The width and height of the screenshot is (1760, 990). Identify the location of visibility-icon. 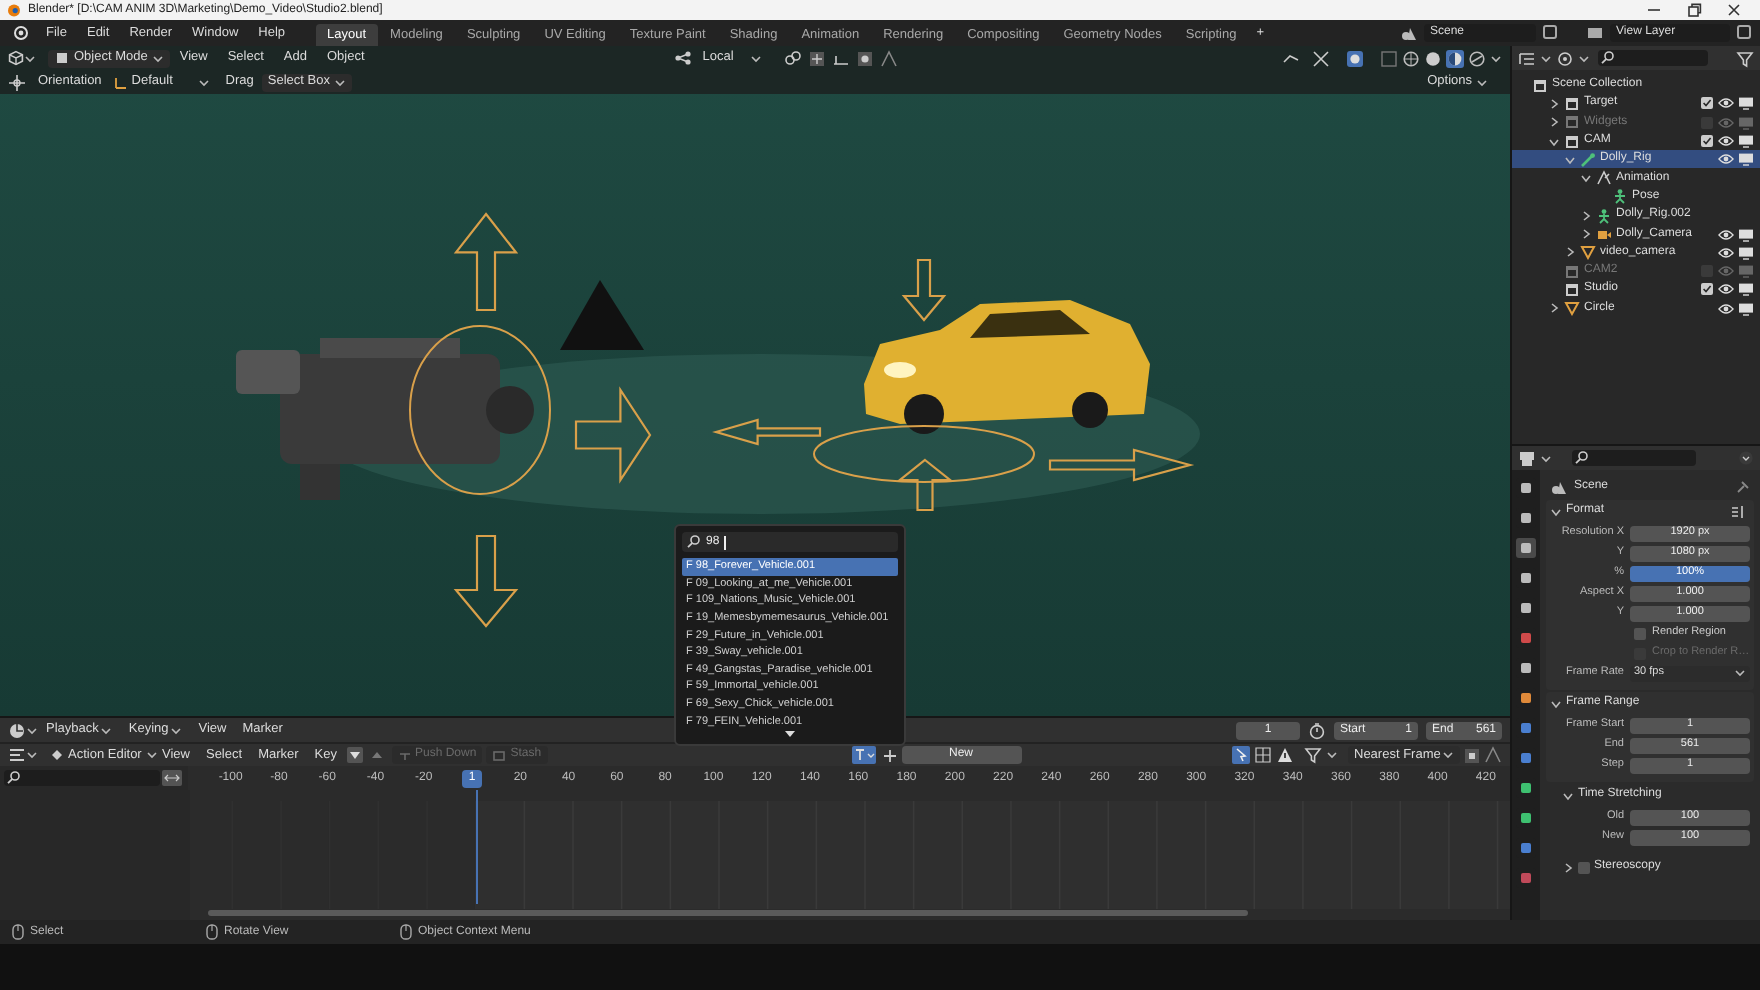
(1291, 58).